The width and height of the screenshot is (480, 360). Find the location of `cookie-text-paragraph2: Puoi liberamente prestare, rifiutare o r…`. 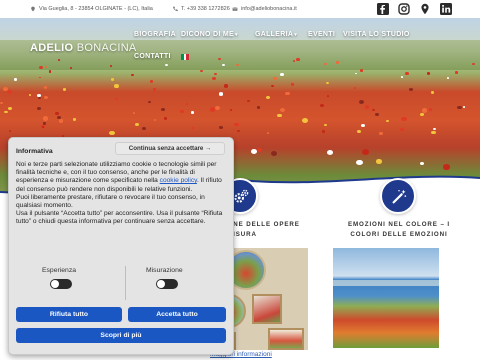

cookie-text-paragraph2: Puoi liberamente prestare, rifiutare o r… is located at coordinates (110, 201).